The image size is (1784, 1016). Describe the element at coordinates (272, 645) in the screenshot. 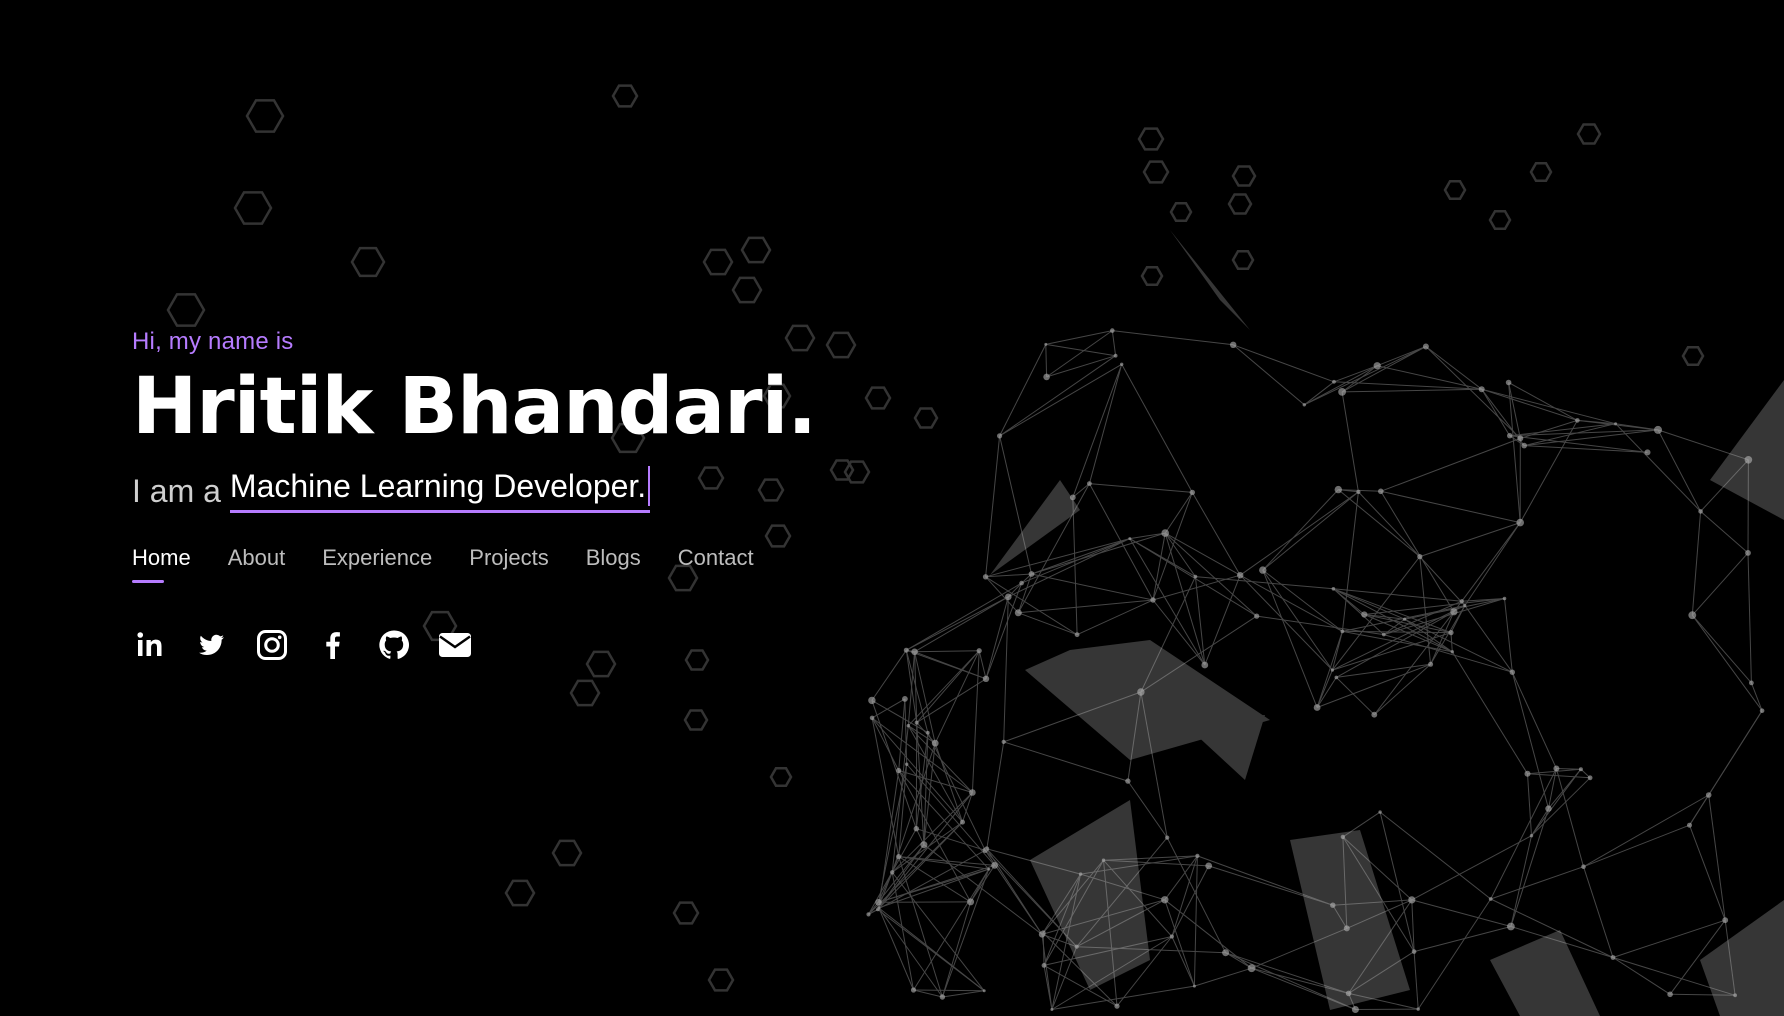

I see `instagram-icon` at that location.